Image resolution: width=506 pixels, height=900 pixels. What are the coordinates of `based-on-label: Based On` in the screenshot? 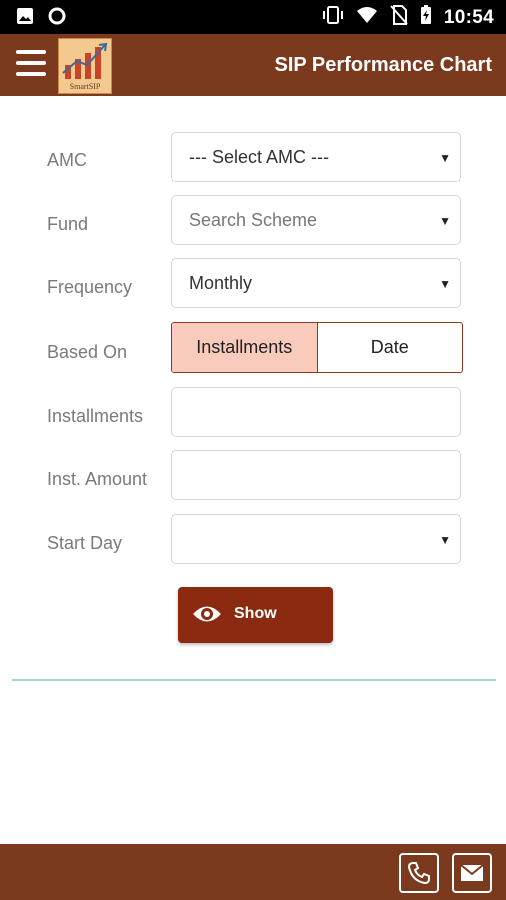 It's located at (87, 352).